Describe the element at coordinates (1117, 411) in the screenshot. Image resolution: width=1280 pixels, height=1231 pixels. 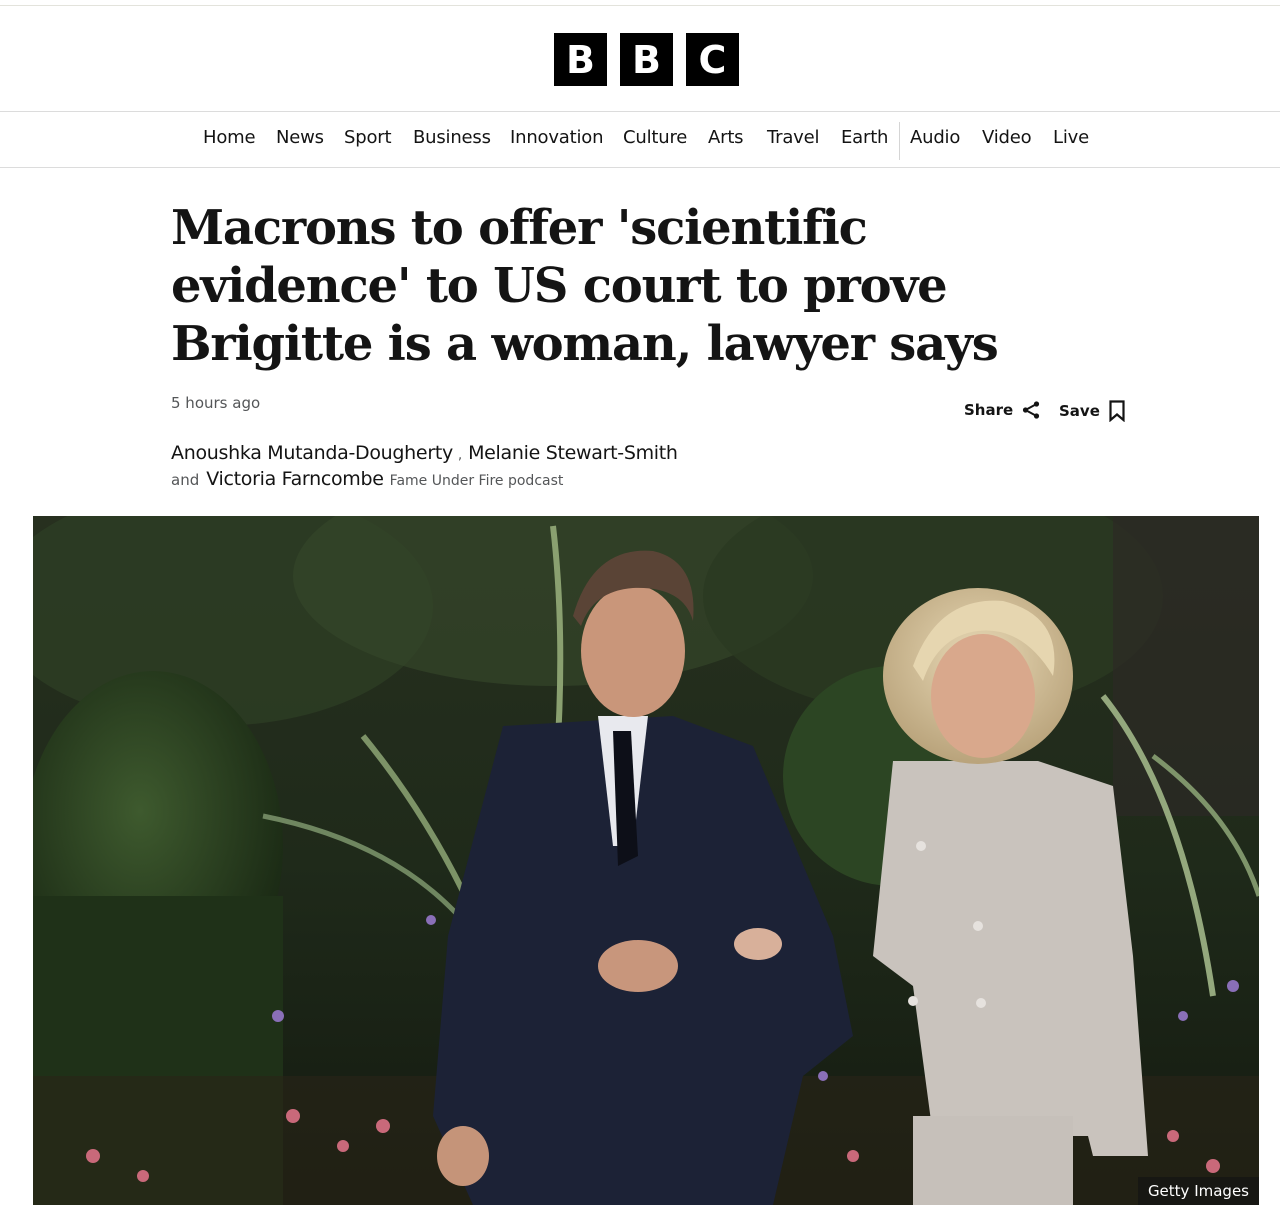
I see `bookmark-icon` at that location.